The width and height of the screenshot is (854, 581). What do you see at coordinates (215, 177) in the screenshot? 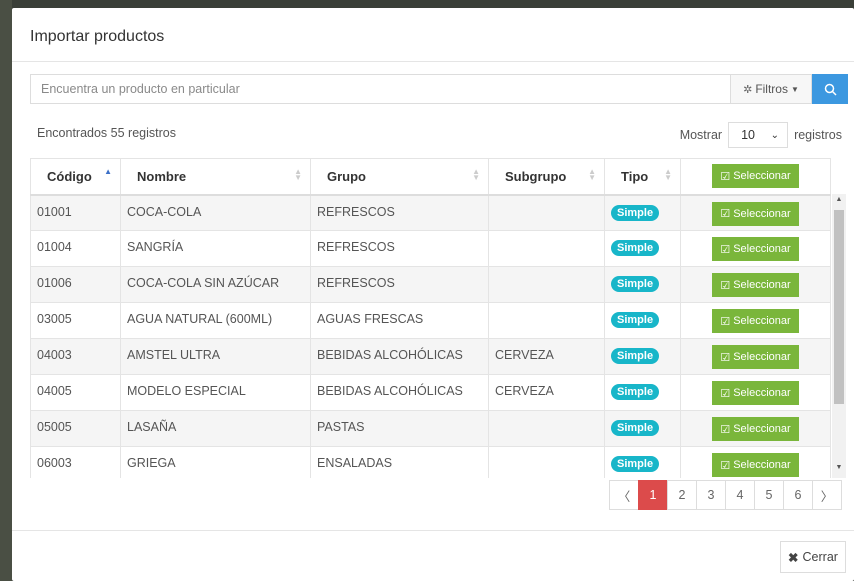
I see `column-header-nombre: Nombre ▲ ▼` at bounding box center [215, 177].